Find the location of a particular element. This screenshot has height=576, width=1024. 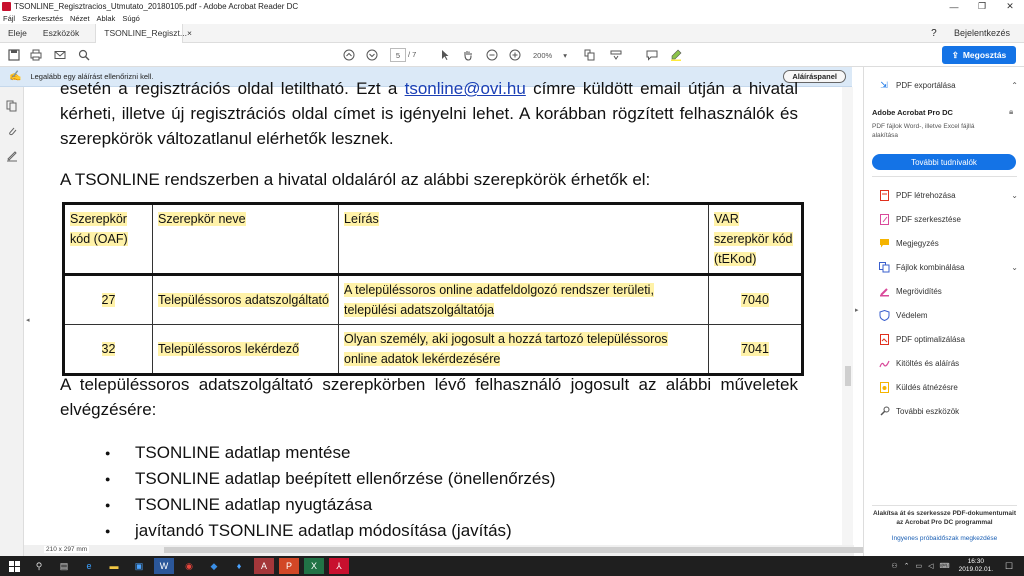

excel-icon: X is located at coordinates (314, 566).